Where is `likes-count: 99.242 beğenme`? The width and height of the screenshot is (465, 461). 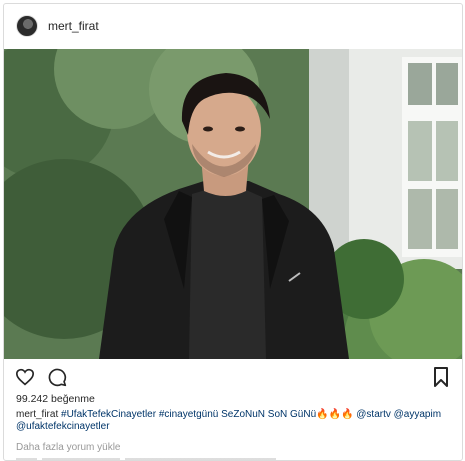 likes-count: 99.242 beğenme is located at coordinates (55, 399).